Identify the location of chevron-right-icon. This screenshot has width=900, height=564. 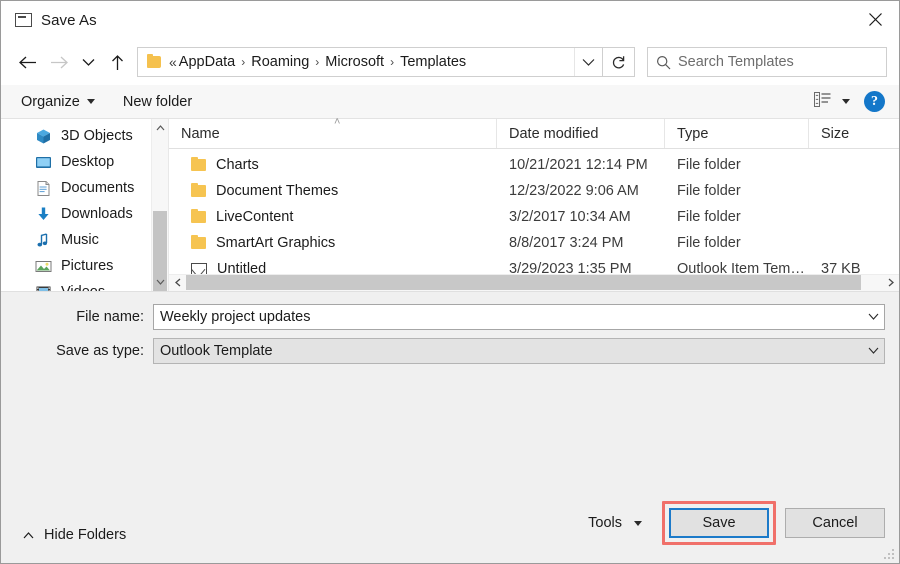
(890, 282).